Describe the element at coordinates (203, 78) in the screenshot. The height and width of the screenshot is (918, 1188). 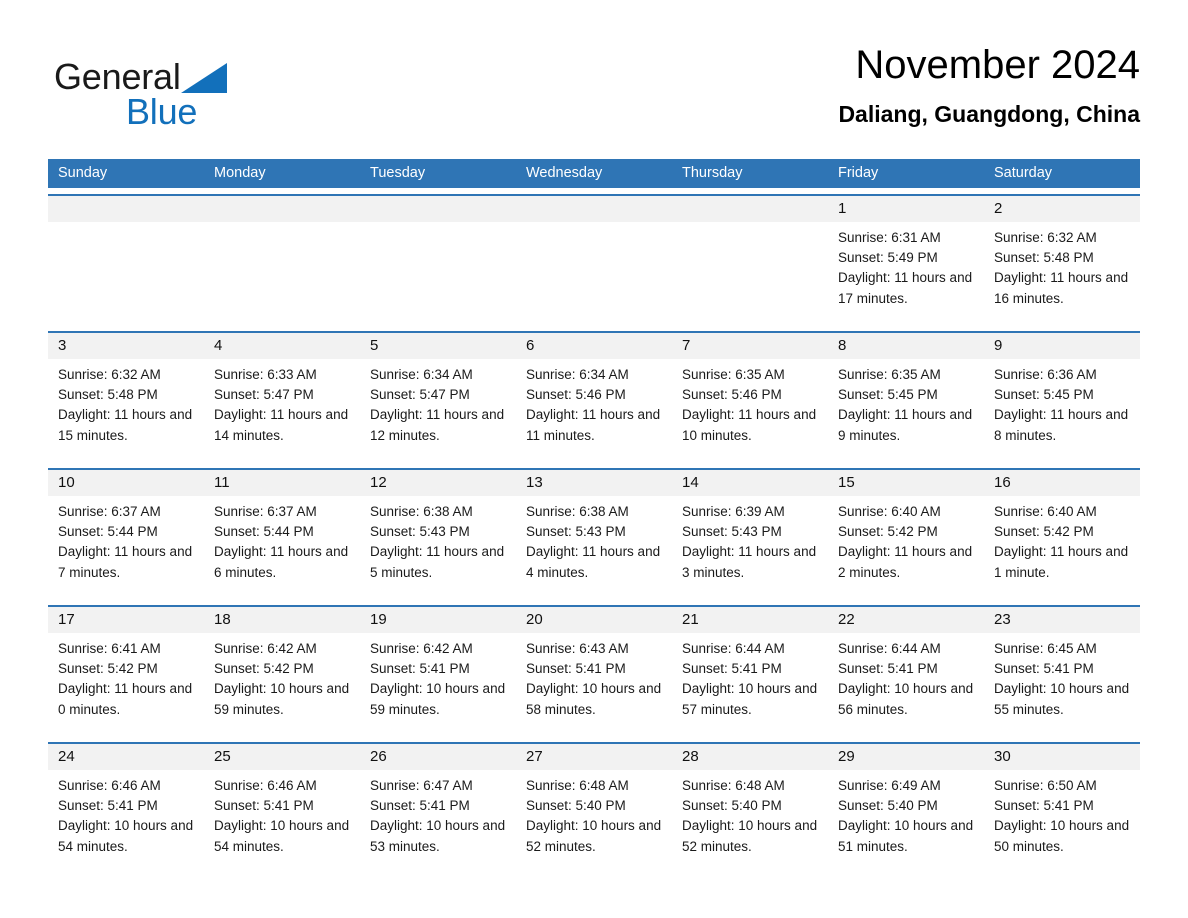
I see `logo-triangle-icon` at that location.